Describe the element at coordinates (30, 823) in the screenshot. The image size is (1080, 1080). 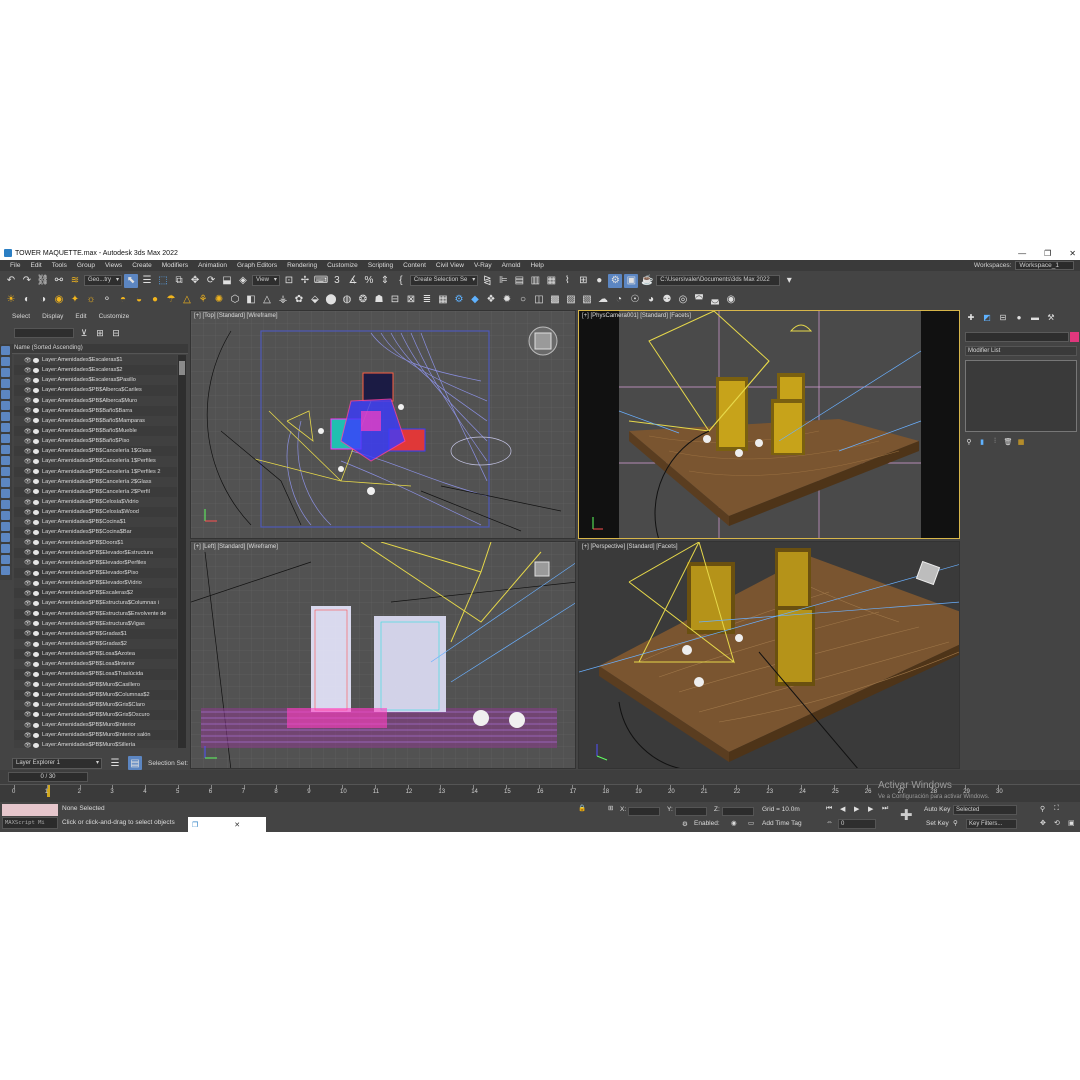
I see `maxscript-mini-listener: MAXScript Mi` at that location.